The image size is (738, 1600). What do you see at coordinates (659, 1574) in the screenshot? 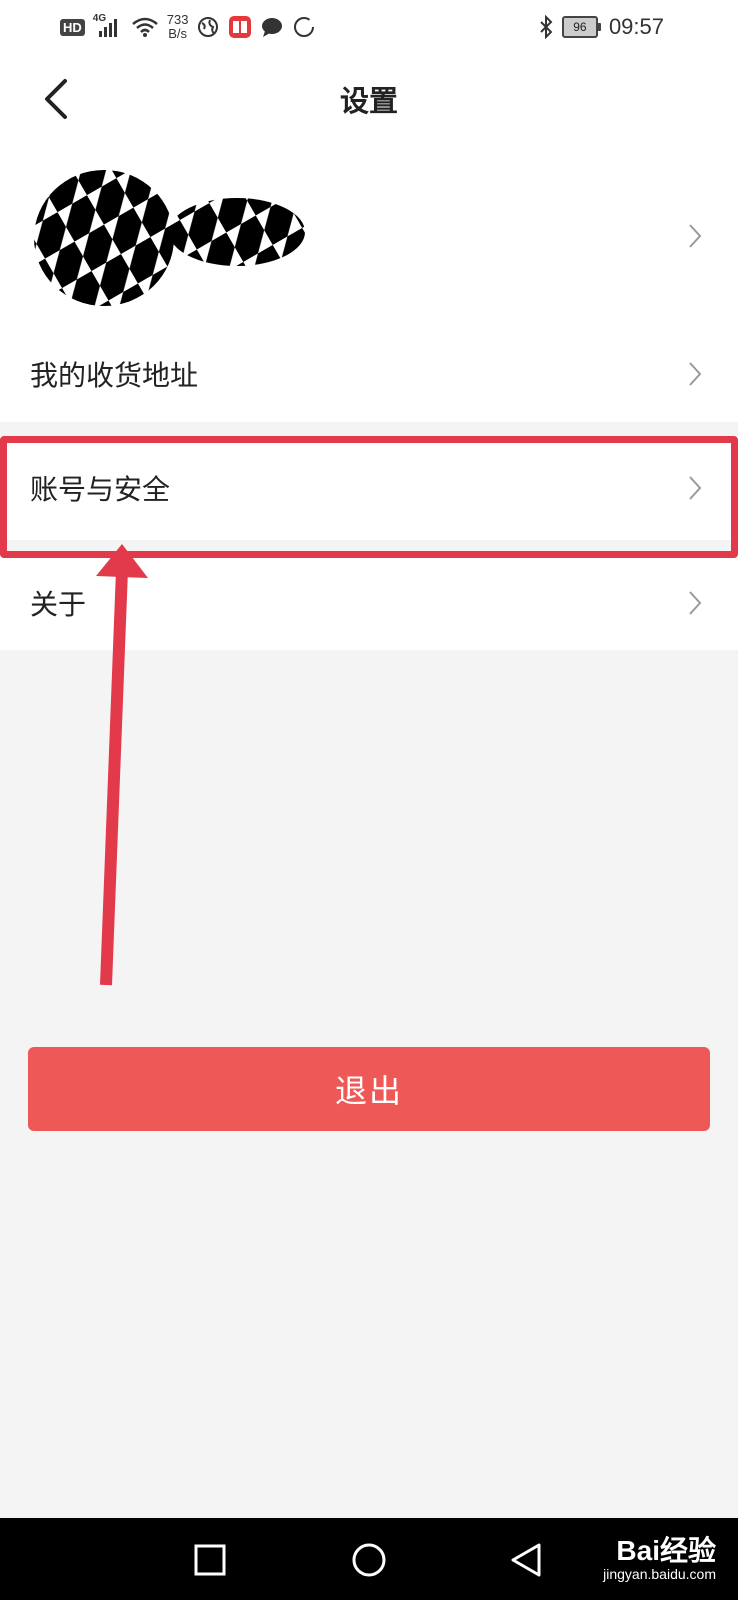
I see `watermark-url: jingyan.baidu.com` at bounding box center [659, 1574].